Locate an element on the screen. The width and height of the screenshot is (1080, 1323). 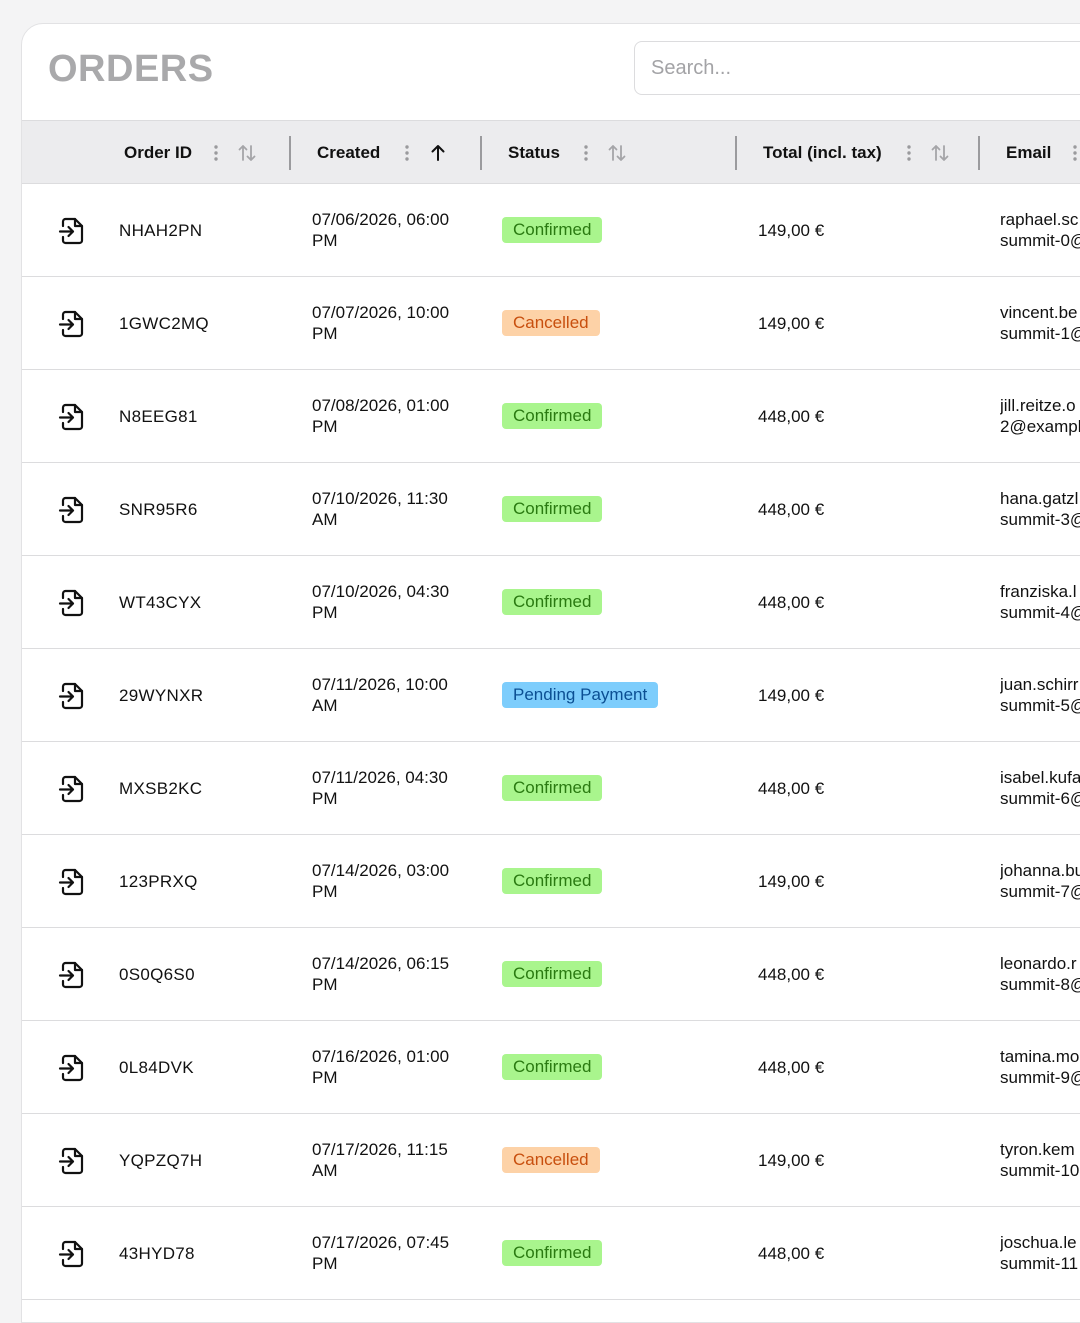
column-header-status: Status is located at coordinates (534, 153).